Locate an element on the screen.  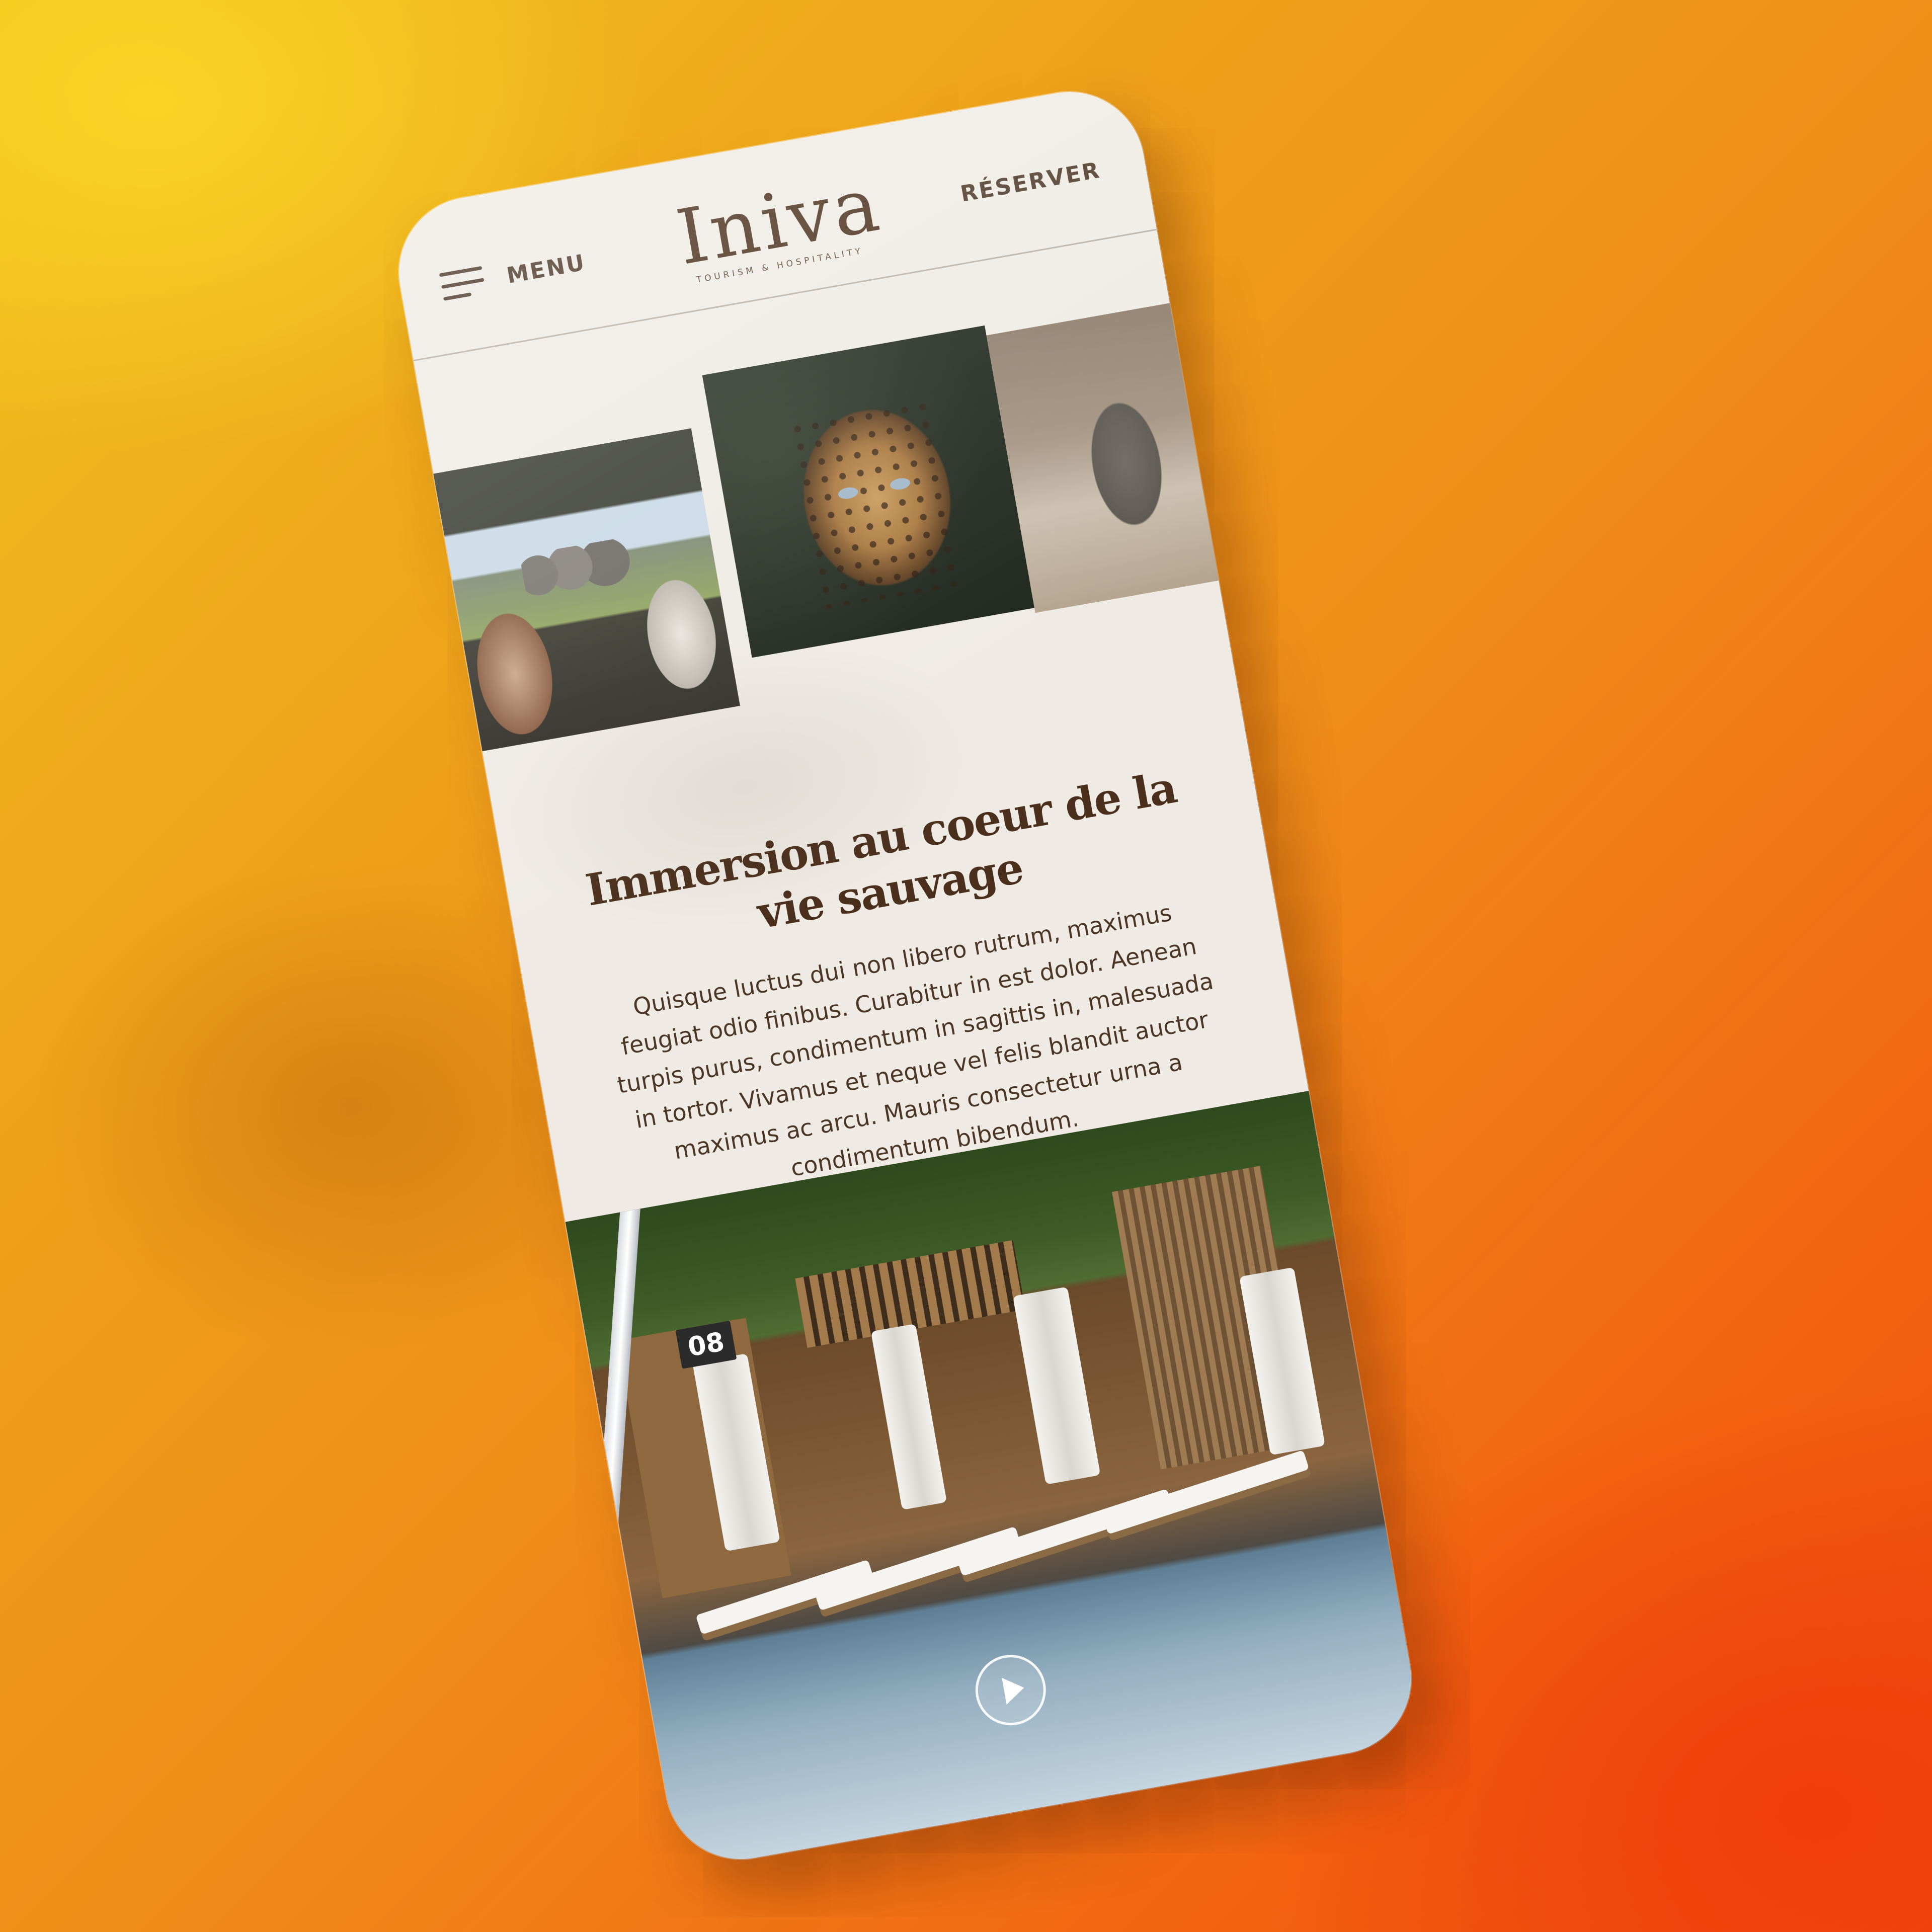
logo-wordmark: Iniva is located at coordinates (779, 221).